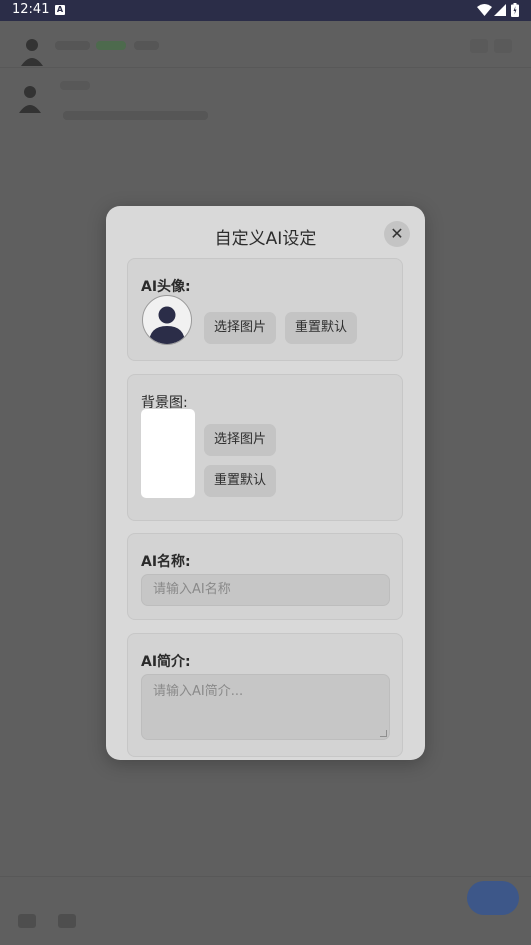  Describe the element at coordinates (493, 898) in the screenshot. I see `bg-send-button` at that location.